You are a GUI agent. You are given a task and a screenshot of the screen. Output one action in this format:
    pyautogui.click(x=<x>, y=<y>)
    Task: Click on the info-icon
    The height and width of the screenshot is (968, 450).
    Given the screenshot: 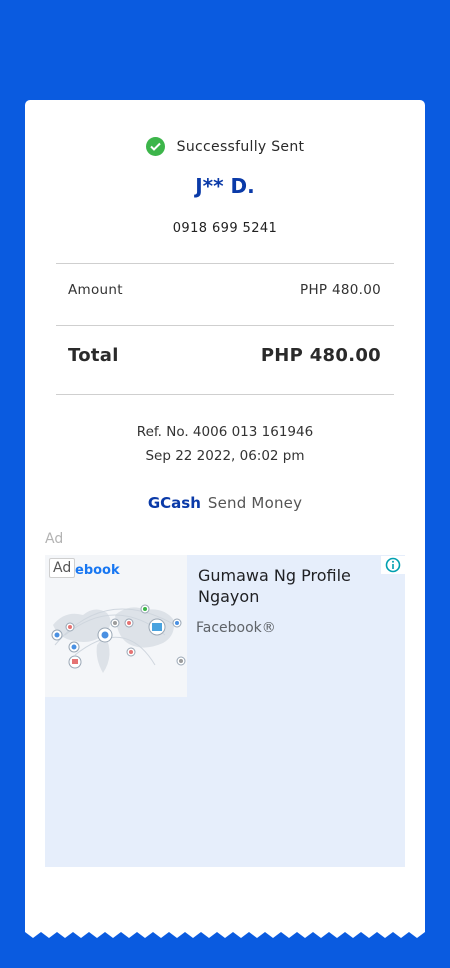 What is the action you would take?
    pyautogui.click(x=393, y=565)
    